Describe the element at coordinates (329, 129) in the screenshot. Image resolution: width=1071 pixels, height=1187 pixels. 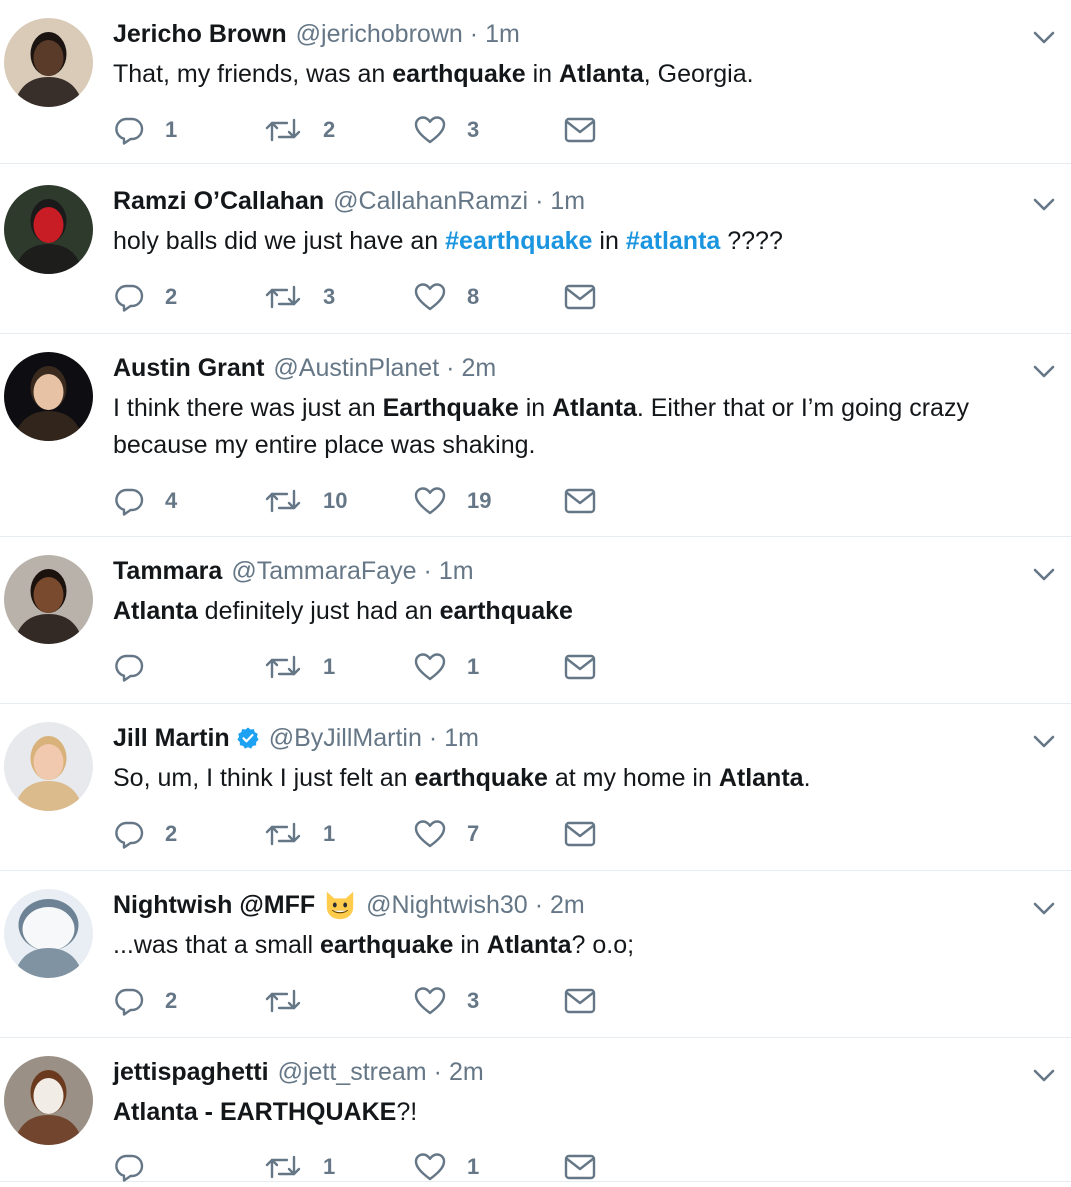
I see `retweet-count: 2` at that location.